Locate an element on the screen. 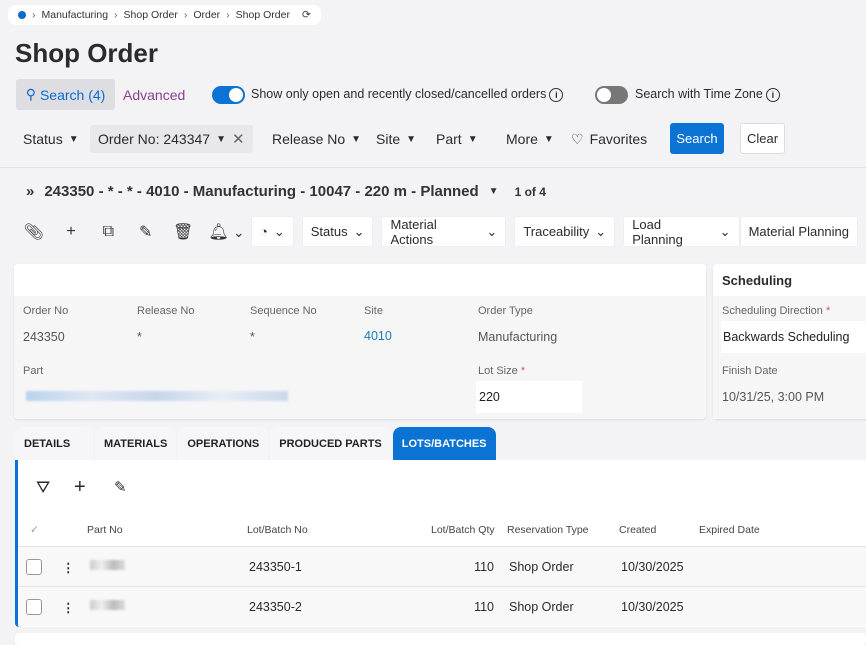  column-header: Lot/Batch No is located at coordinates (277, 530).